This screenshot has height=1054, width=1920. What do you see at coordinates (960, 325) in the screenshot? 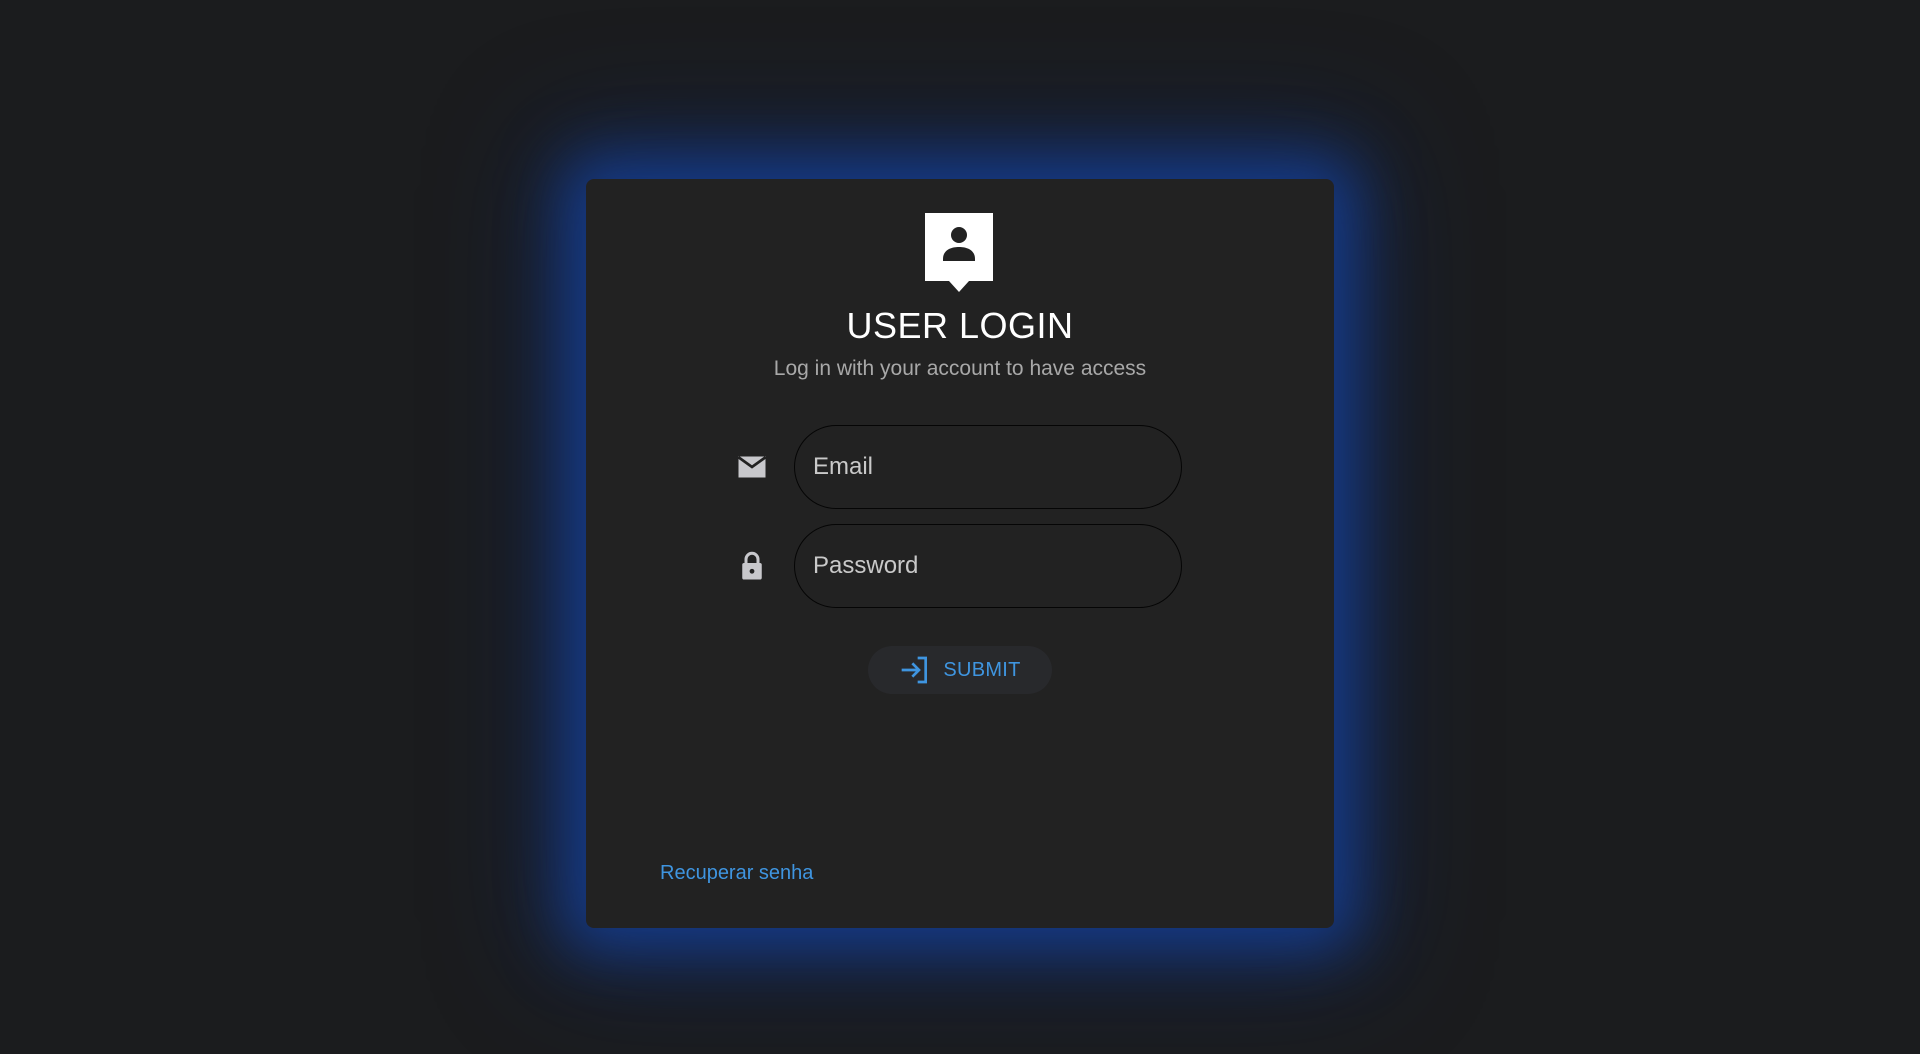
I see `login-title: USER LOGIN` at bounding box center [960, 325].